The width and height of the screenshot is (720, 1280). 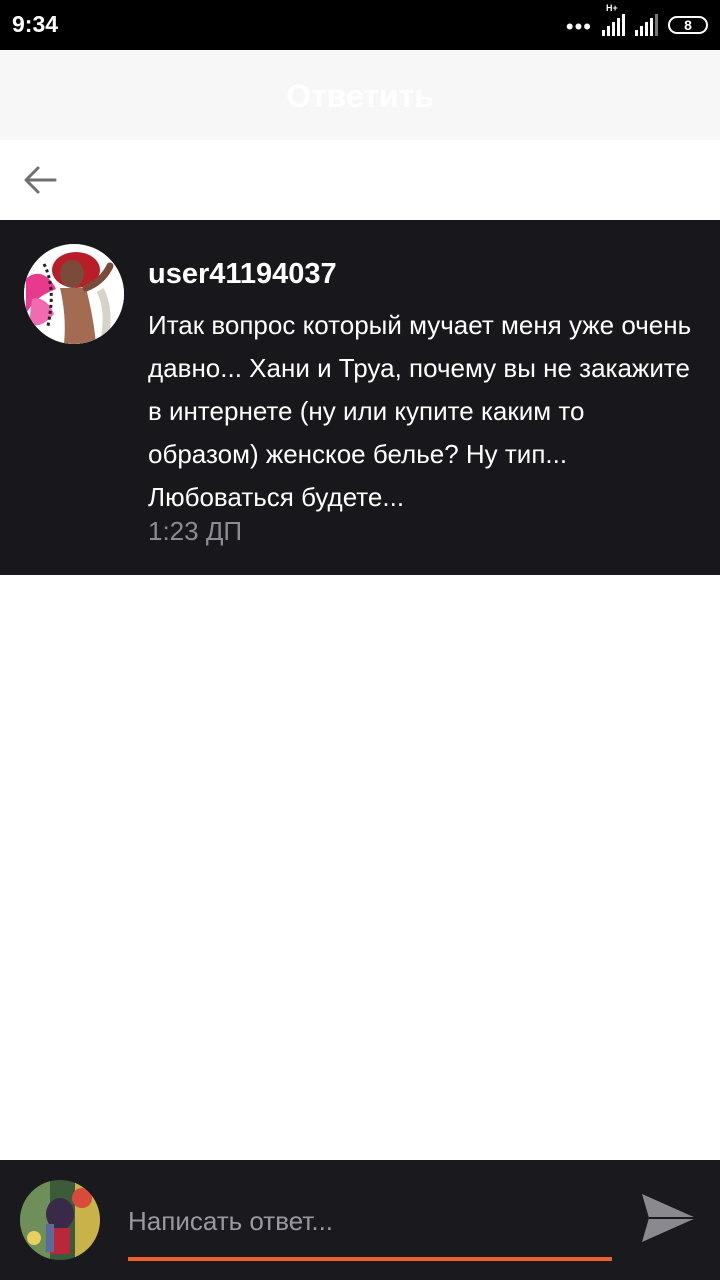 I want to click on current-user-avatar-image, so click(x=60, y=1220).